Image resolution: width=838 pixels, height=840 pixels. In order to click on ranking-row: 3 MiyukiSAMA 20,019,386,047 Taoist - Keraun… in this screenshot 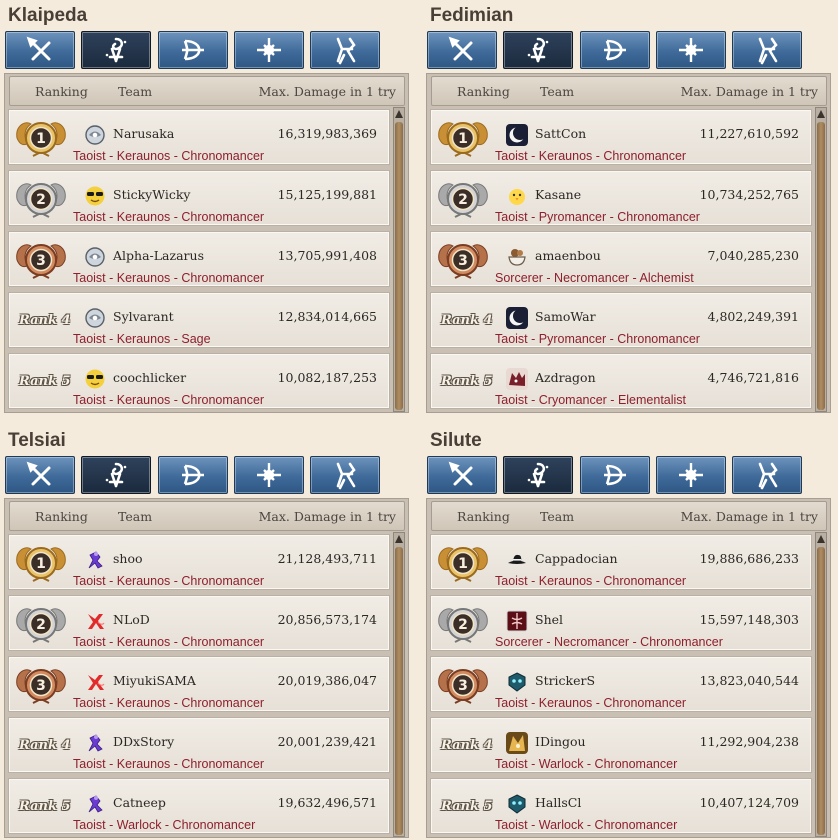, I will do `click(199, 684)`.